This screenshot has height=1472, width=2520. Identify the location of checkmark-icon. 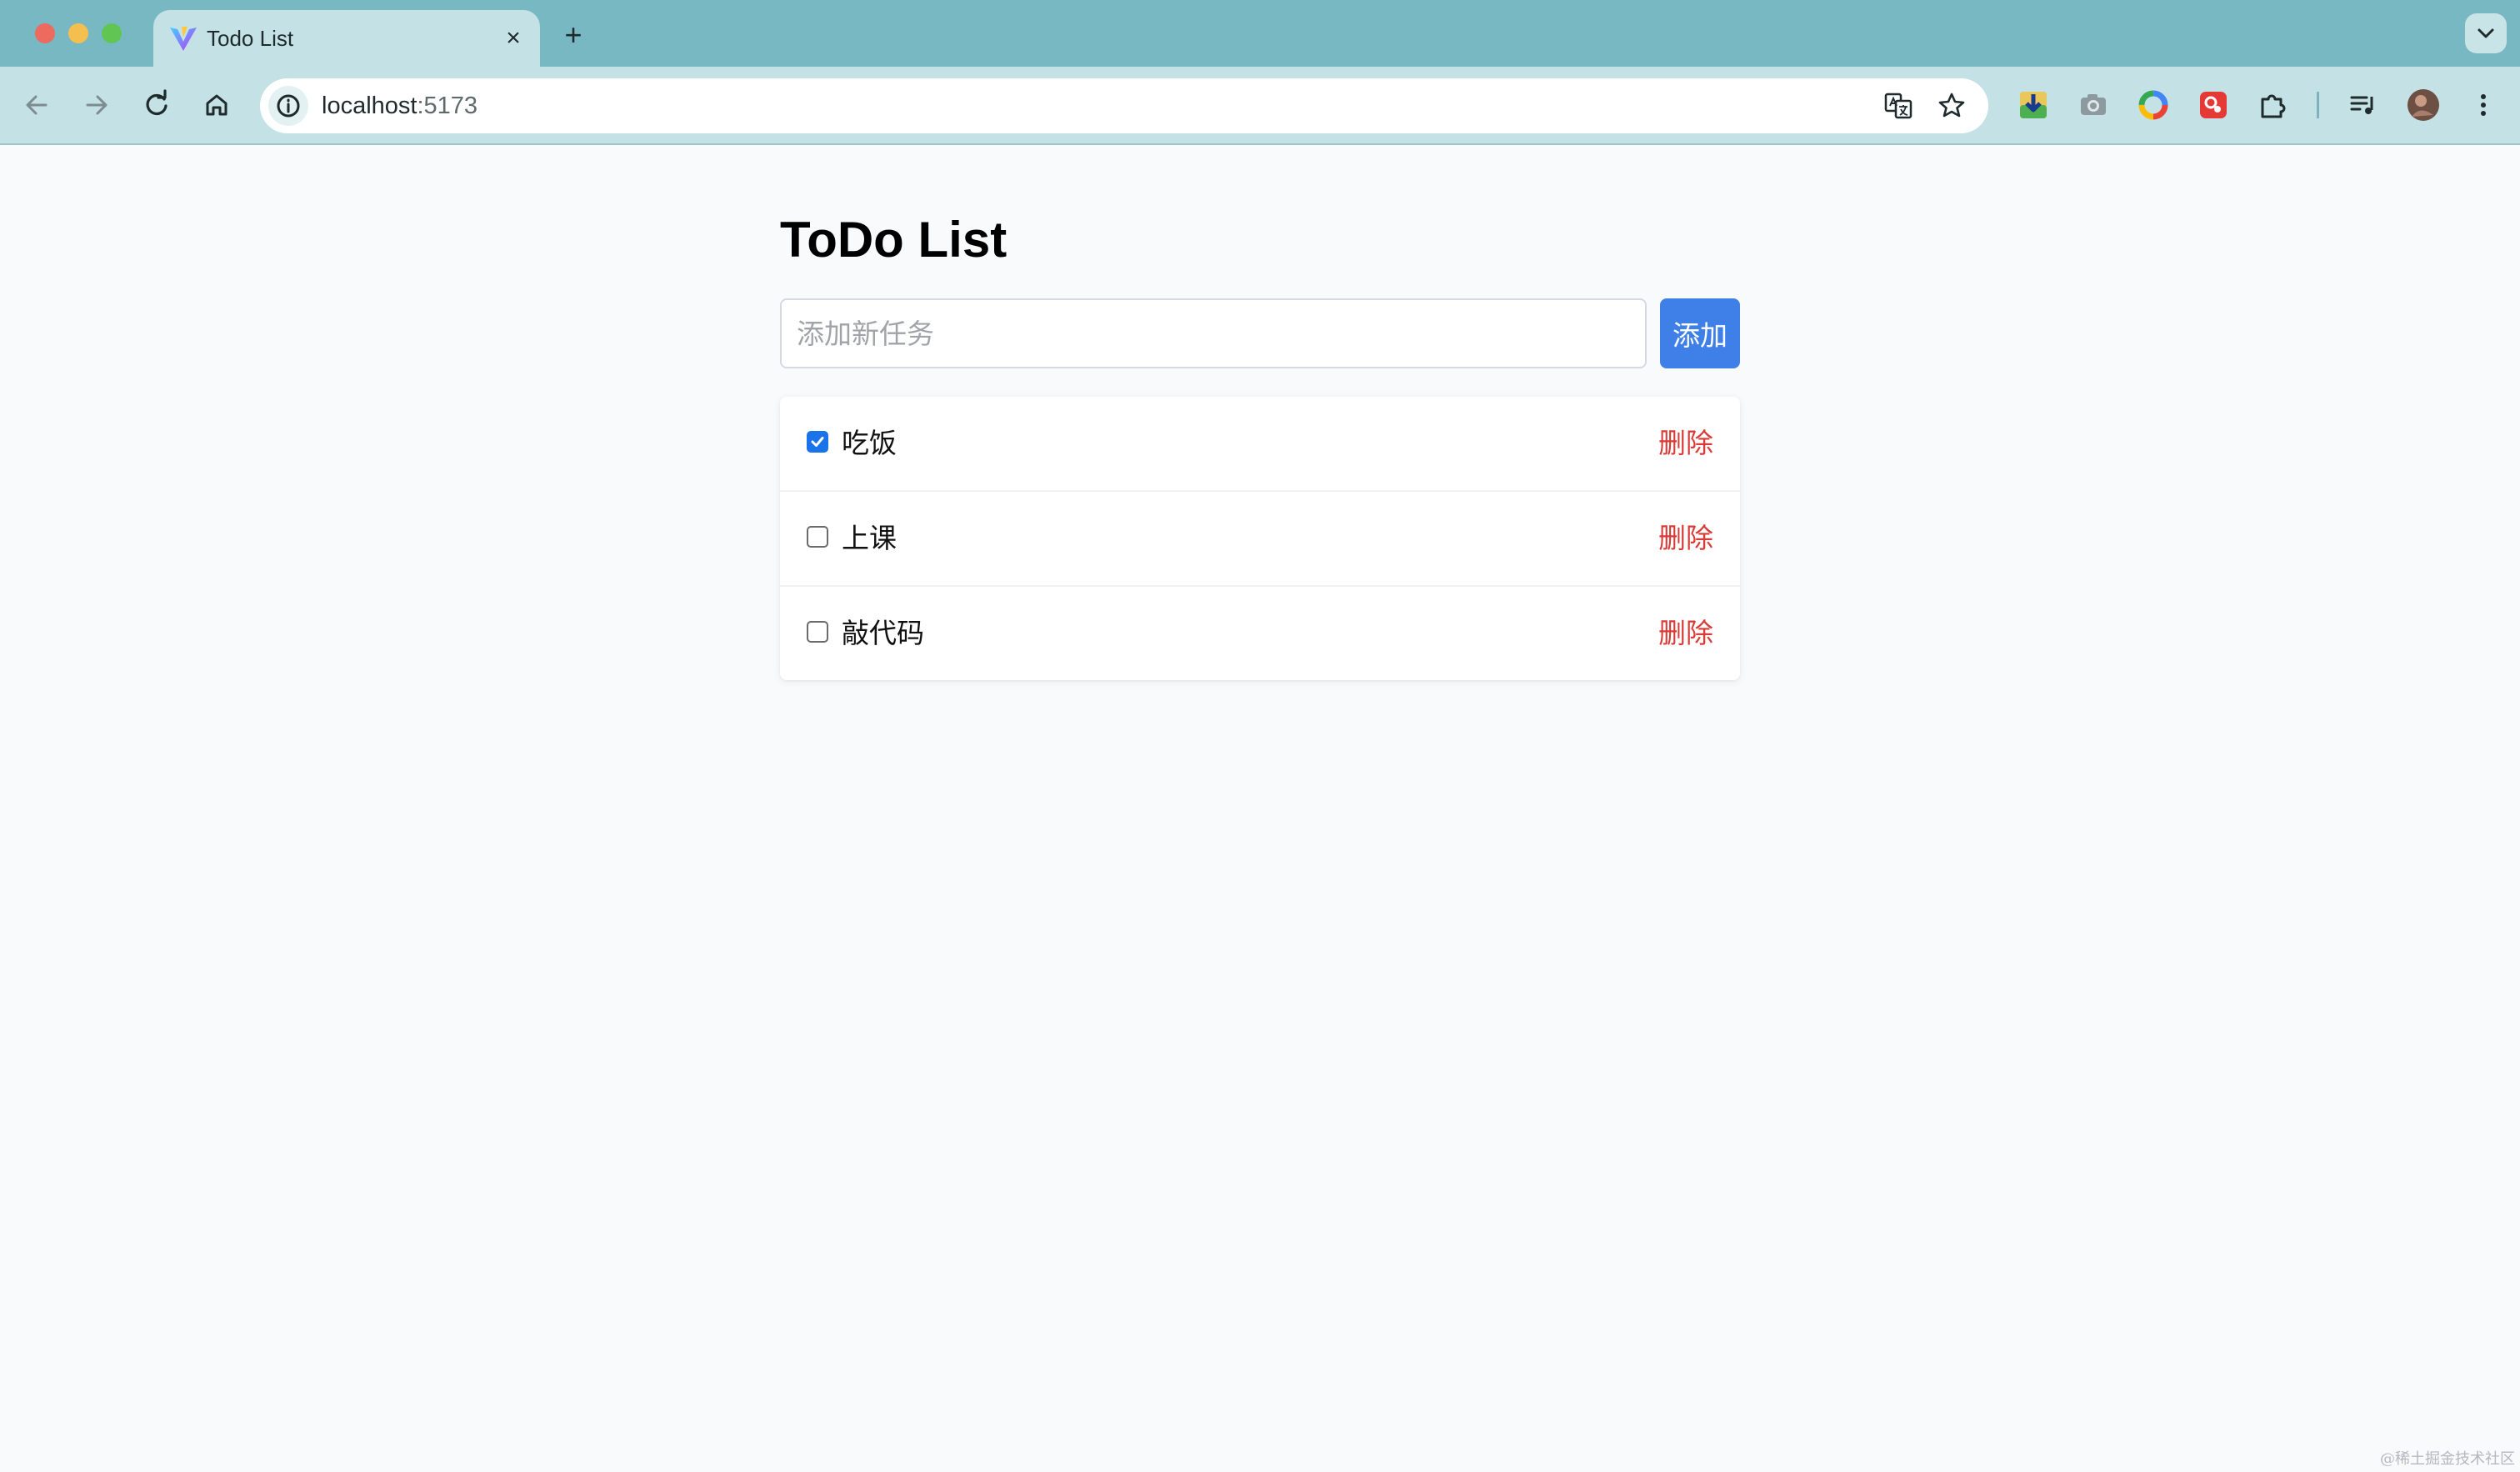
(817, 442).